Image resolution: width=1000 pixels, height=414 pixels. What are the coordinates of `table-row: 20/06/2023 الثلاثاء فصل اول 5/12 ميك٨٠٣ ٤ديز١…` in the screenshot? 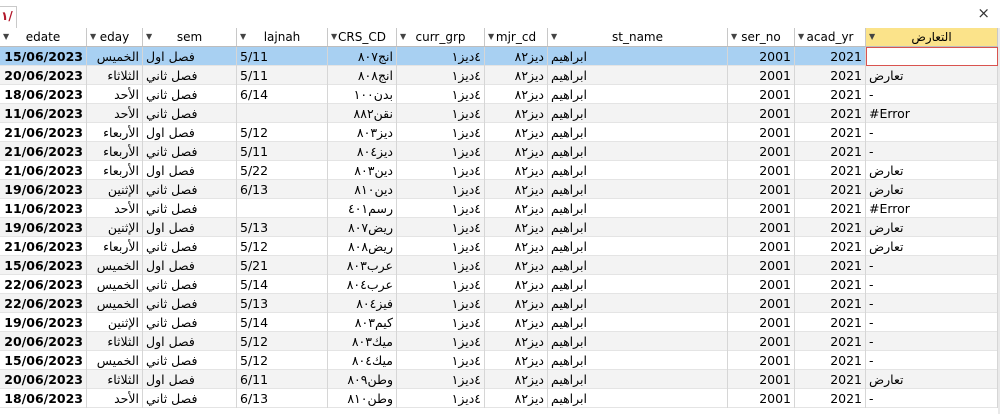 It's located at (500, 341).